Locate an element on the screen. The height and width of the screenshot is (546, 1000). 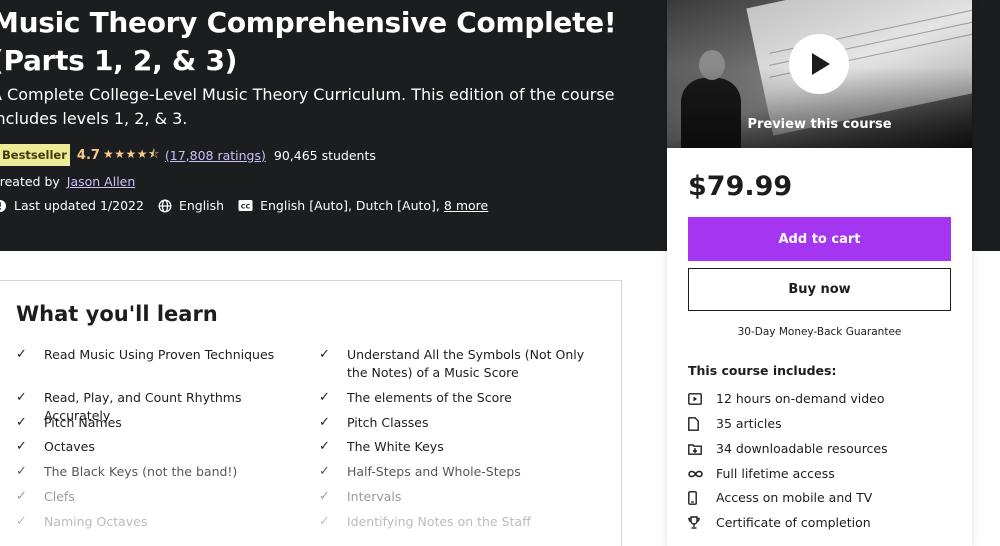
money-back-guarantee: 30-Day Money-Back Guarantee is located at coordinates (819, 332).